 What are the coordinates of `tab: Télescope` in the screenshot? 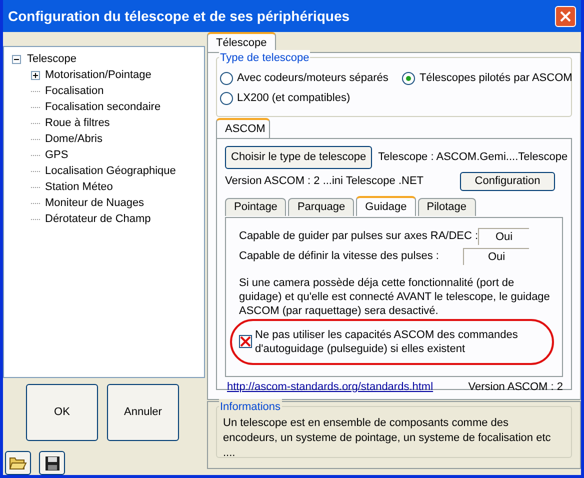 It's located at (241, 42).